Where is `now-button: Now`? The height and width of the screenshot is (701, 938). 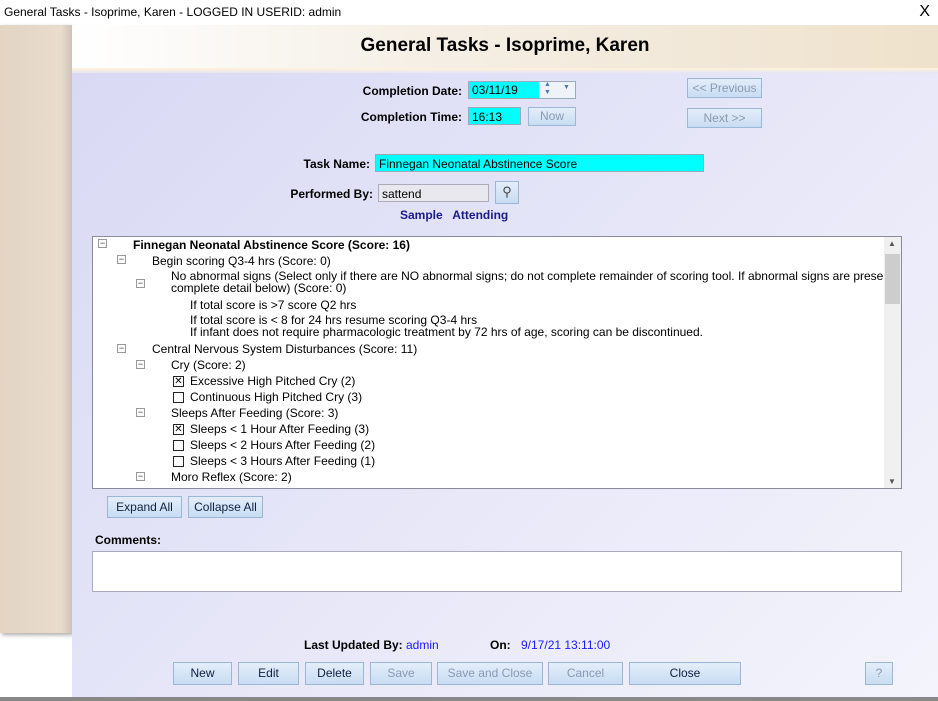 now-button: Now is located at coordinates (552, 116).